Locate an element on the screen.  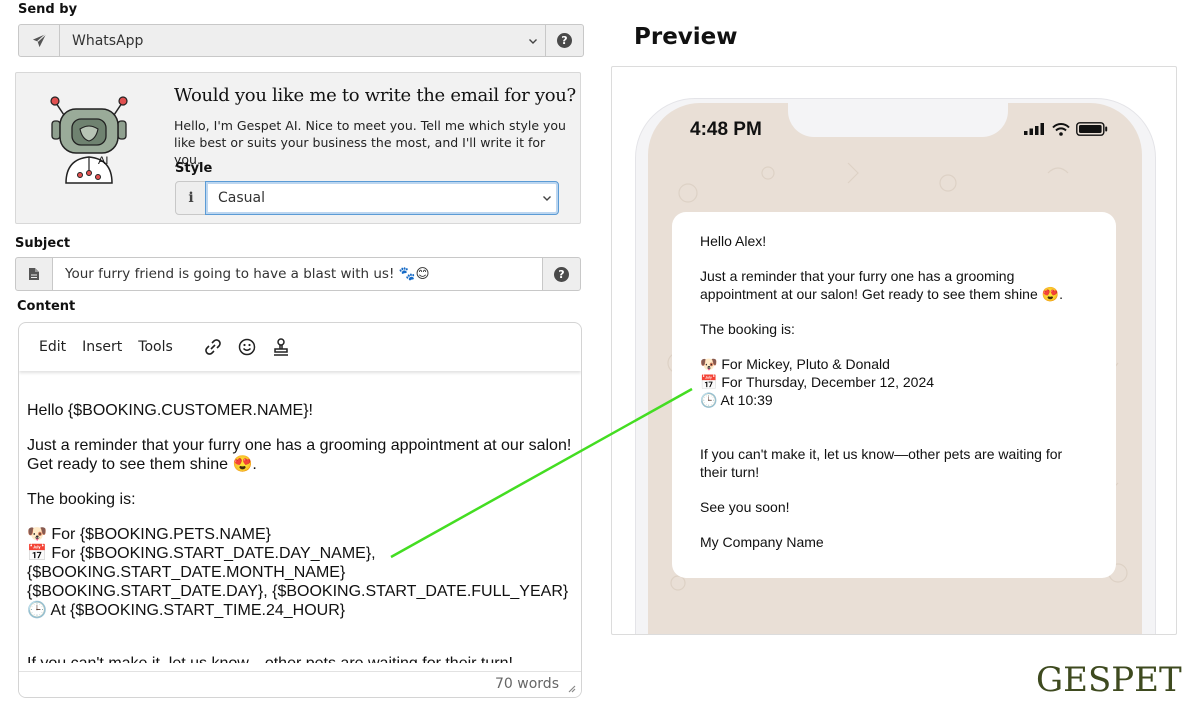
style-label: Style is located at coordinates (194, 168).